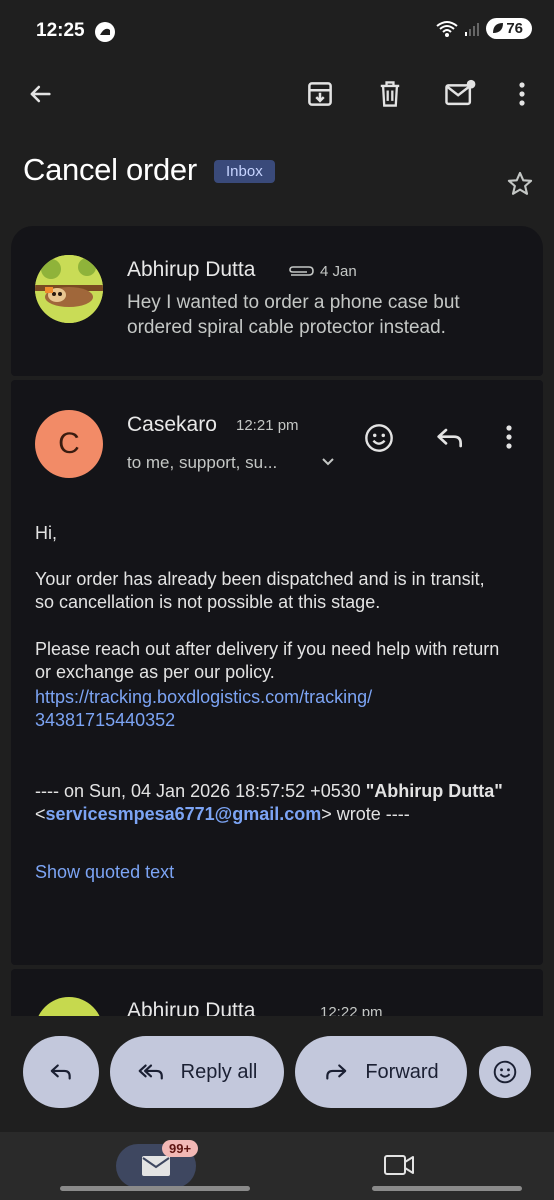 Image resolution: width=554 pixels, height=1200 pixels. What do you see at coordinates (338, 271) in the screenshot?
I see `message-date: 4 Jan` at bounding box center [338, 271].